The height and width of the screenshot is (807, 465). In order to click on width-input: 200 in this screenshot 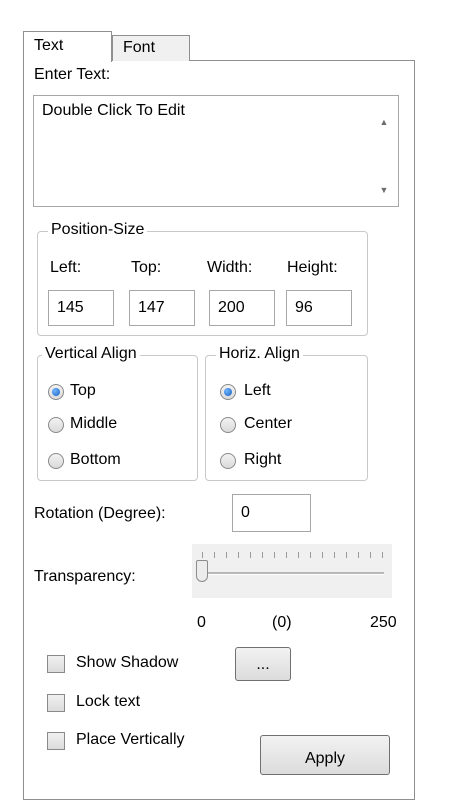, I will do `click(242, 308)`.